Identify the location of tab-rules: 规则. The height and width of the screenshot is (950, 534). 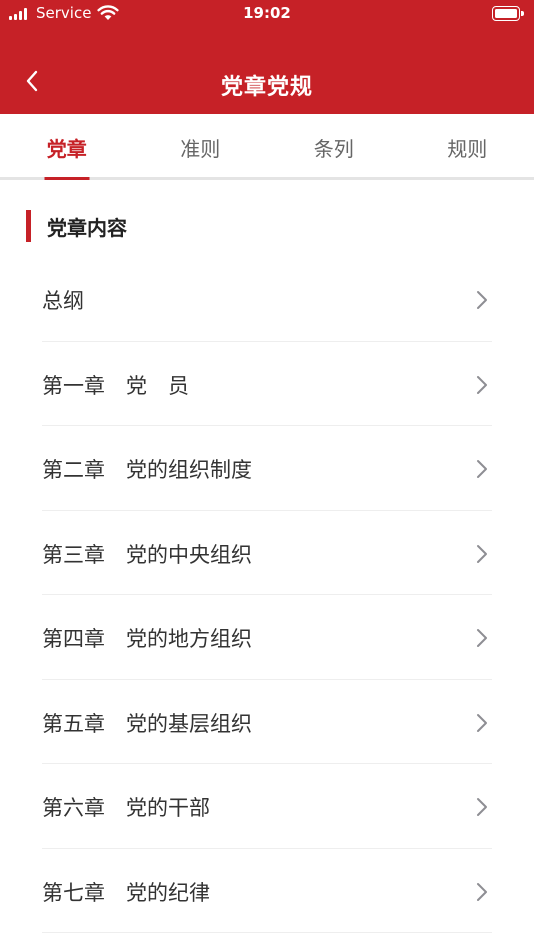
(467, 145).